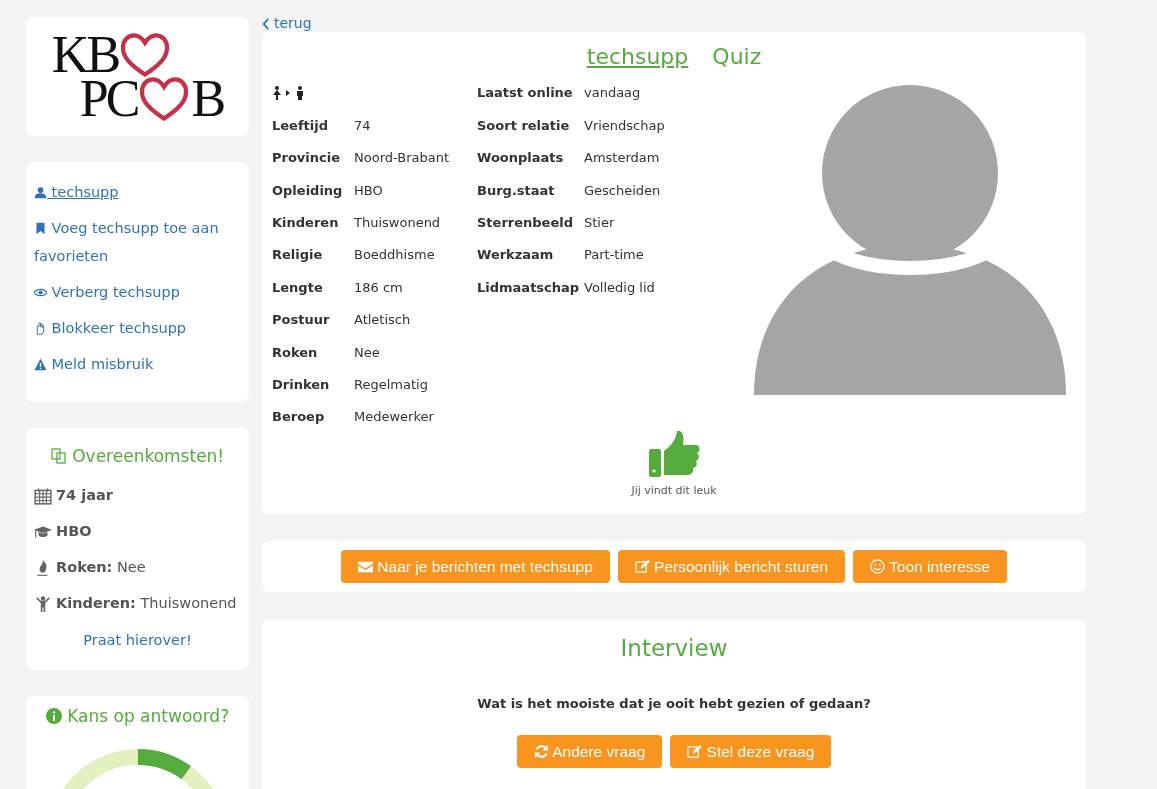  What do you see at coordinates (525, 223) in the screenshot?
I see `field-label: Sterrenbeeld` at bounding box center [525, 223].